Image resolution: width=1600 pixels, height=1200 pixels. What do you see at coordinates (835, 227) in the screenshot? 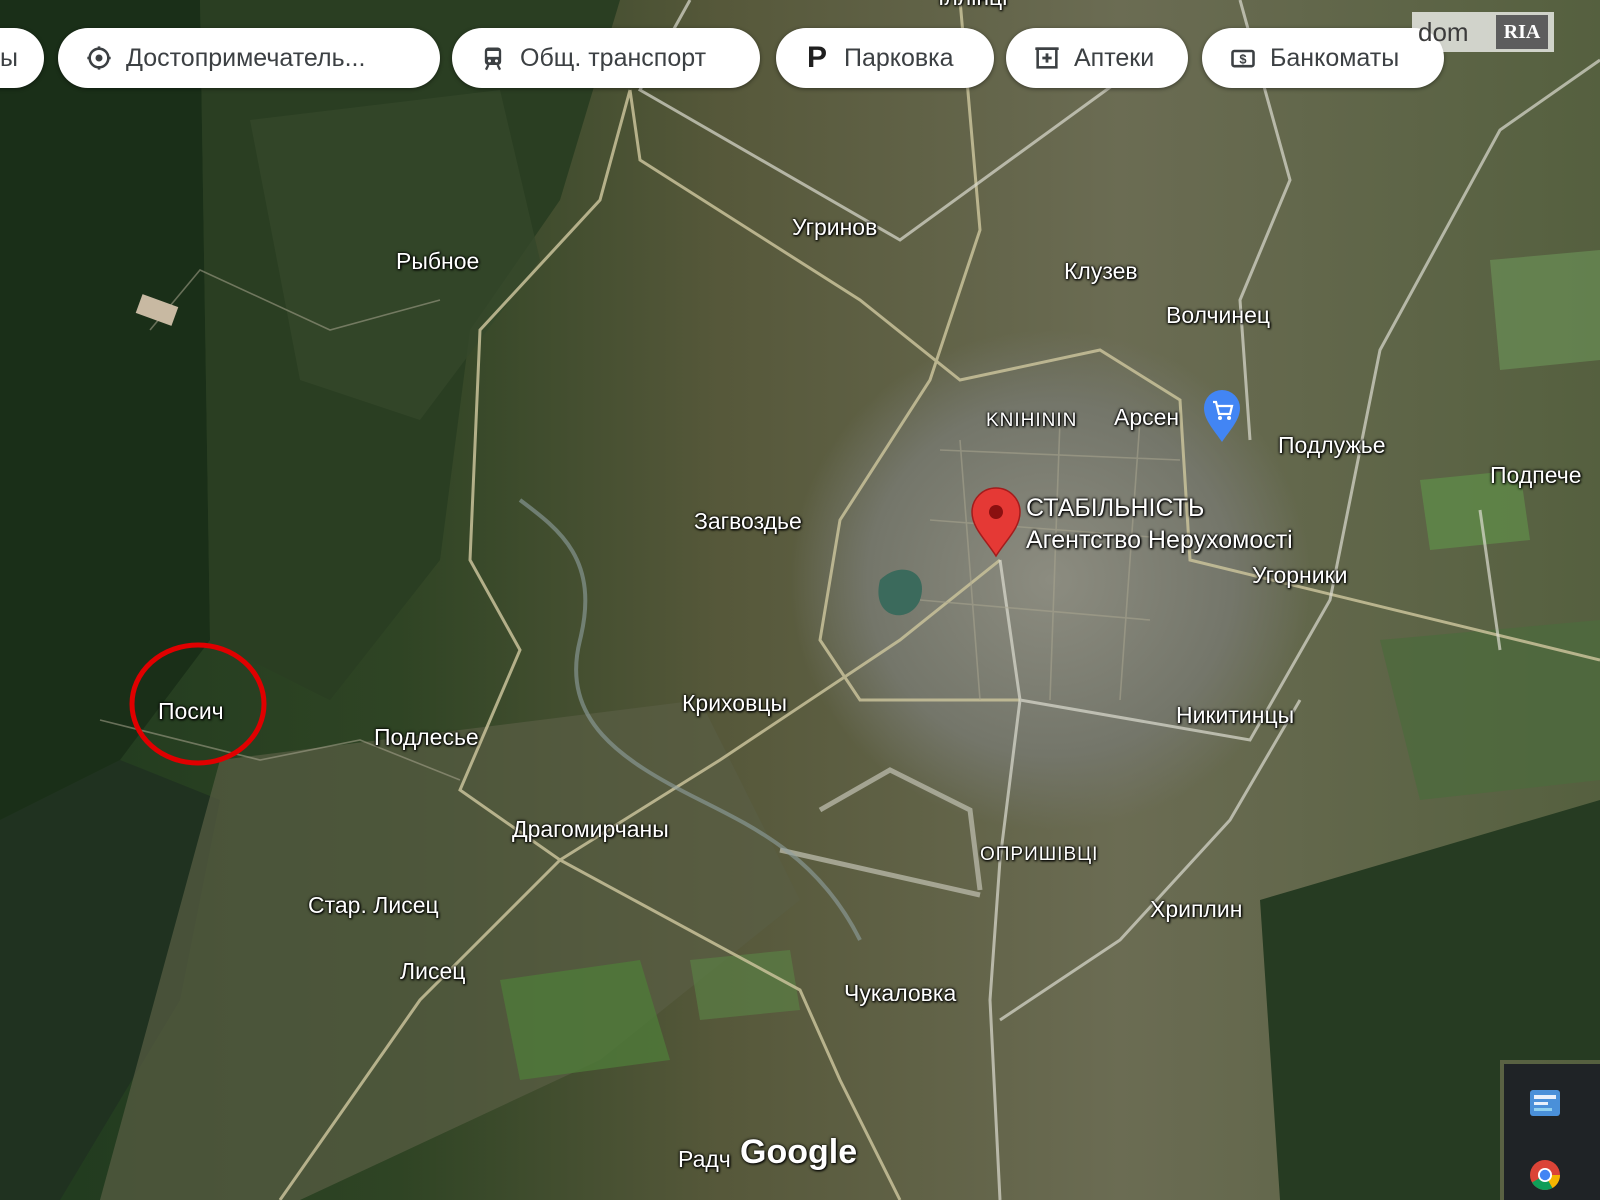
I see `place-label: Угринов` at bounding box center [835, 227].